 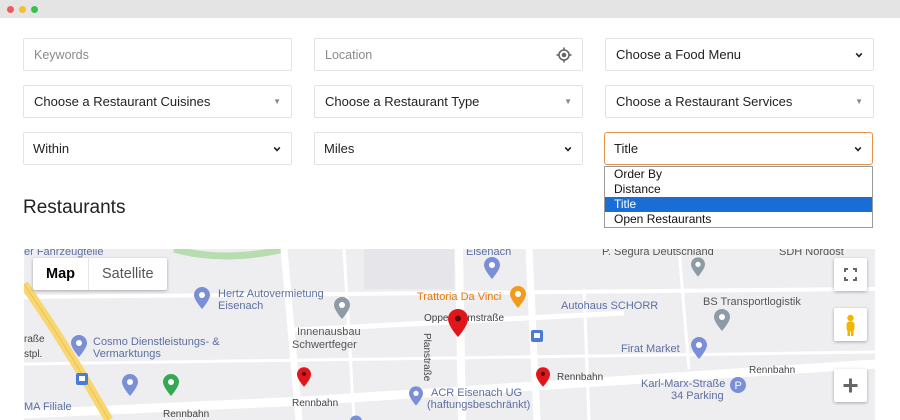 I want to click on within-value: Within, so click(x=51, y=148).